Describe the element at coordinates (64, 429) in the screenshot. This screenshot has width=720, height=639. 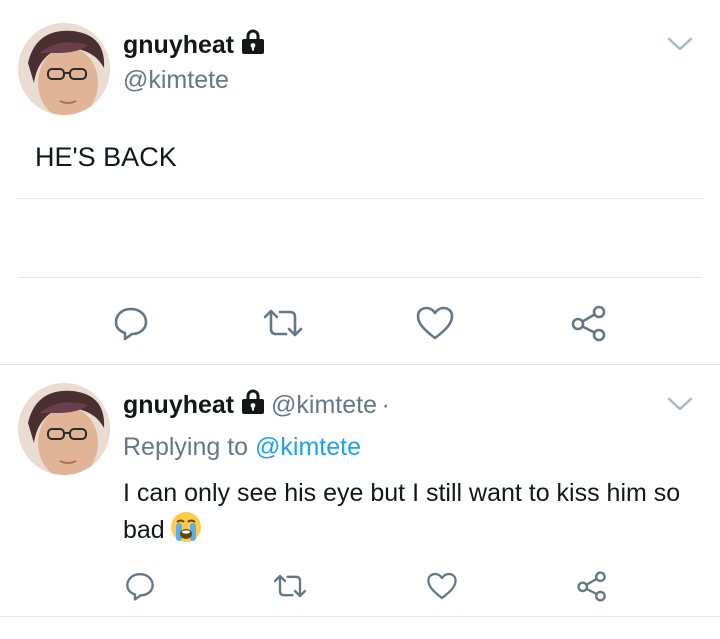
I see `reply-author-avatar` at that location.